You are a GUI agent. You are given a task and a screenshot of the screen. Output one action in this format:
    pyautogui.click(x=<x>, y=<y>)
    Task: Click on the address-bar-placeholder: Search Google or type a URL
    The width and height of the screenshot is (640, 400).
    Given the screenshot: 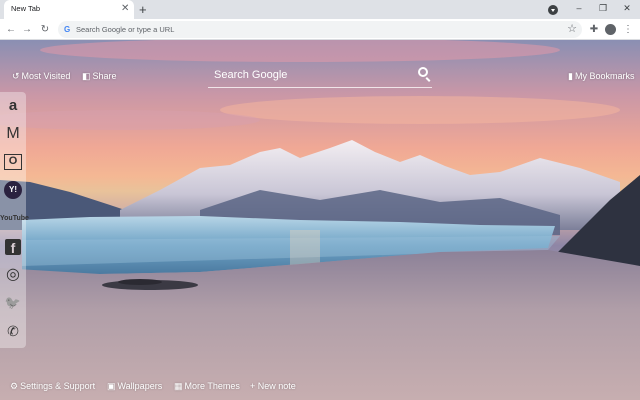 What is the action you would take?
    pyautogui.click(x=125, y=29)
    